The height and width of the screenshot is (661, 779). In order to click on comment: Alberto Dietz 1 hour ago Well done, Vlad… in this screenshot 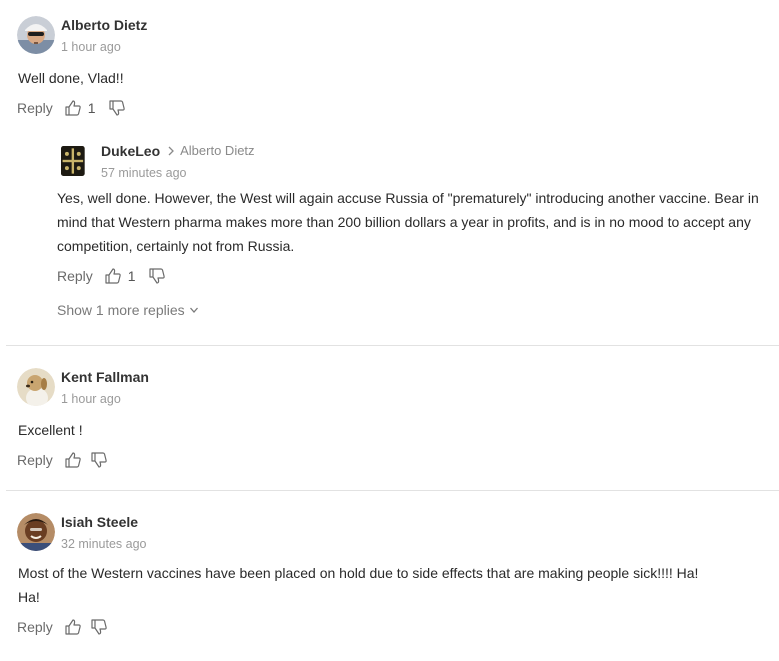, I will do `click(397, 66)`.